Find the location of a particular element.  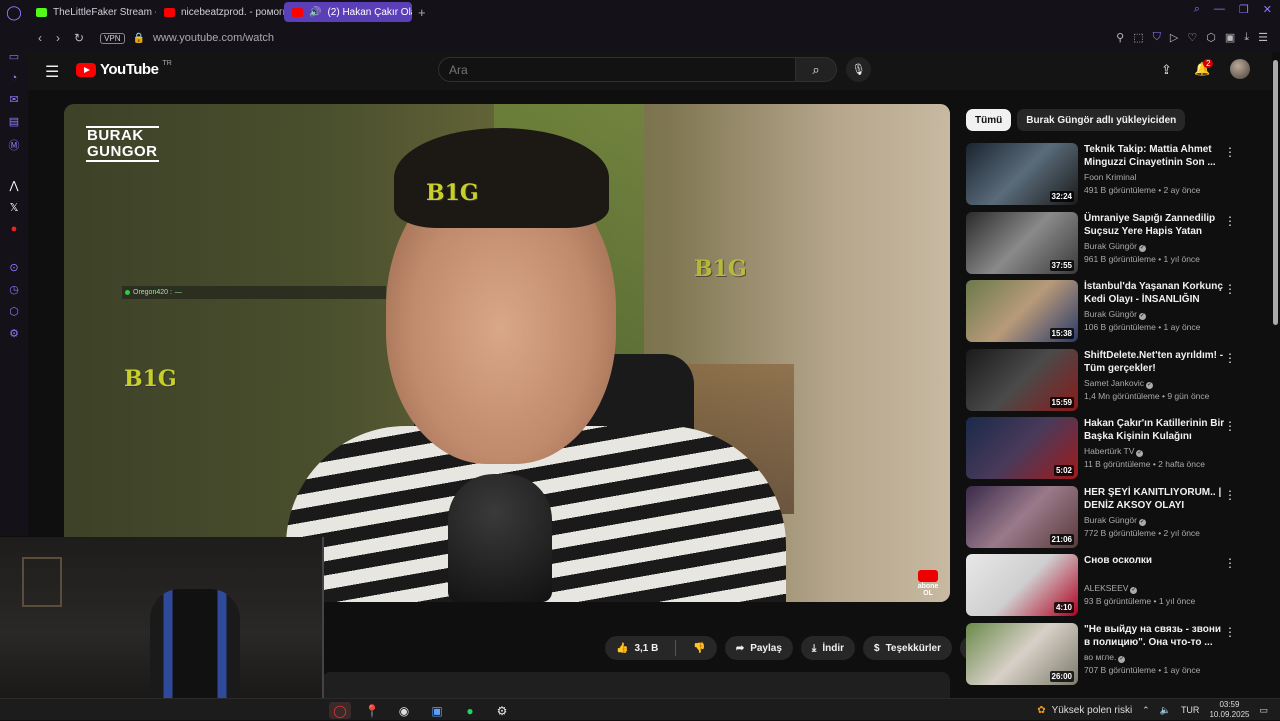

snapshot-icon: ⬚ is located at coordinates (1138, 37).